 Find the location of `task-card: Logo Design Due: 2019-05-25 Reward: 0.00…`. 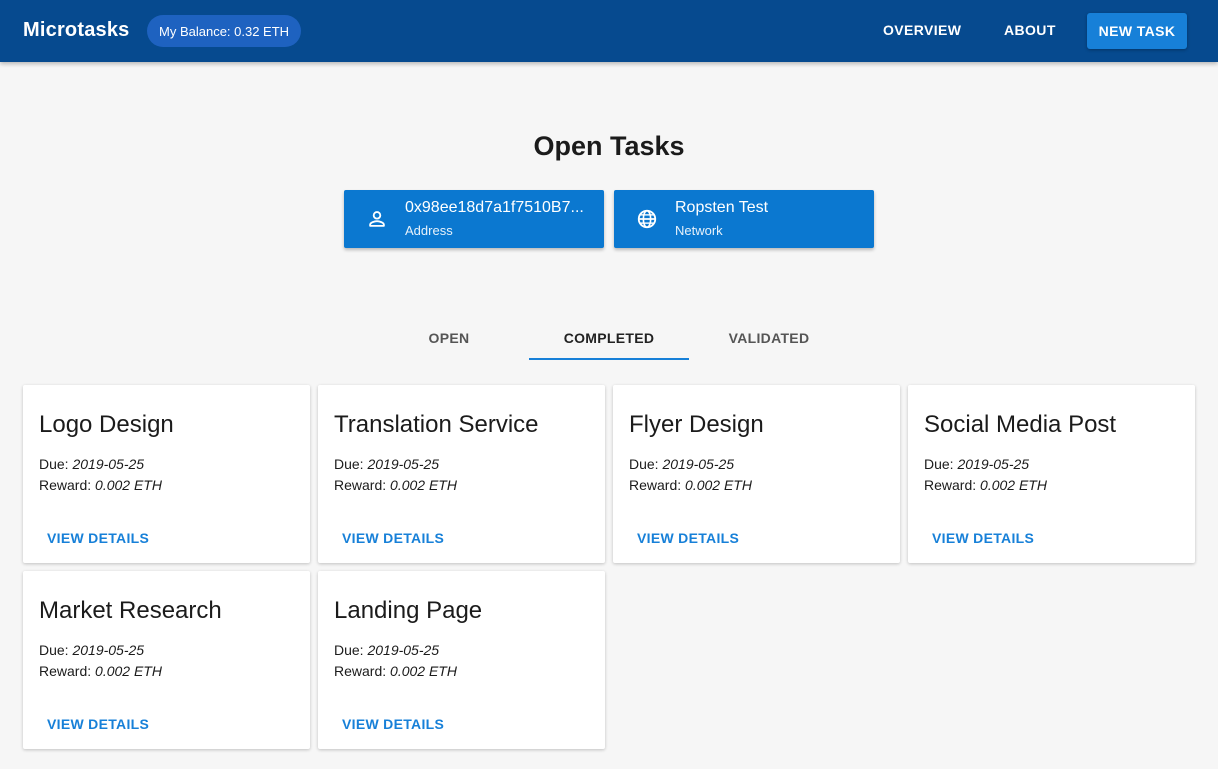

task-card: Logo Design Due: 2019-05-25 Reward: 0.00… is located at coordinates (166, 474).